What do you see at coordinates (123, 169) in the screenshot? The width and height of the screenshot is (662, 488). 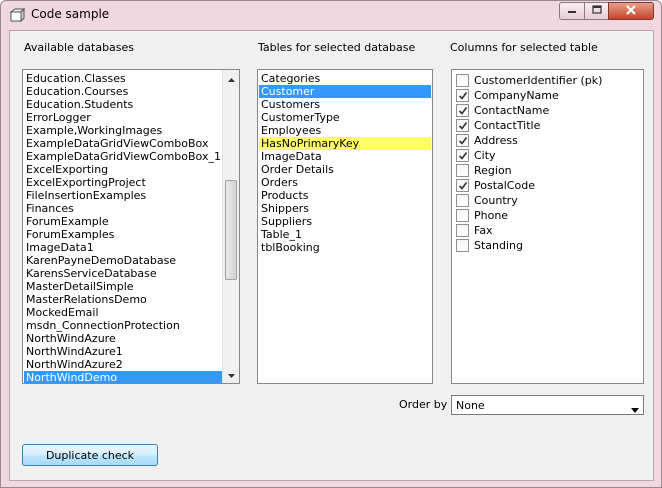 I see `database-item: ExcelExporting` at bounding box center [123, 169].